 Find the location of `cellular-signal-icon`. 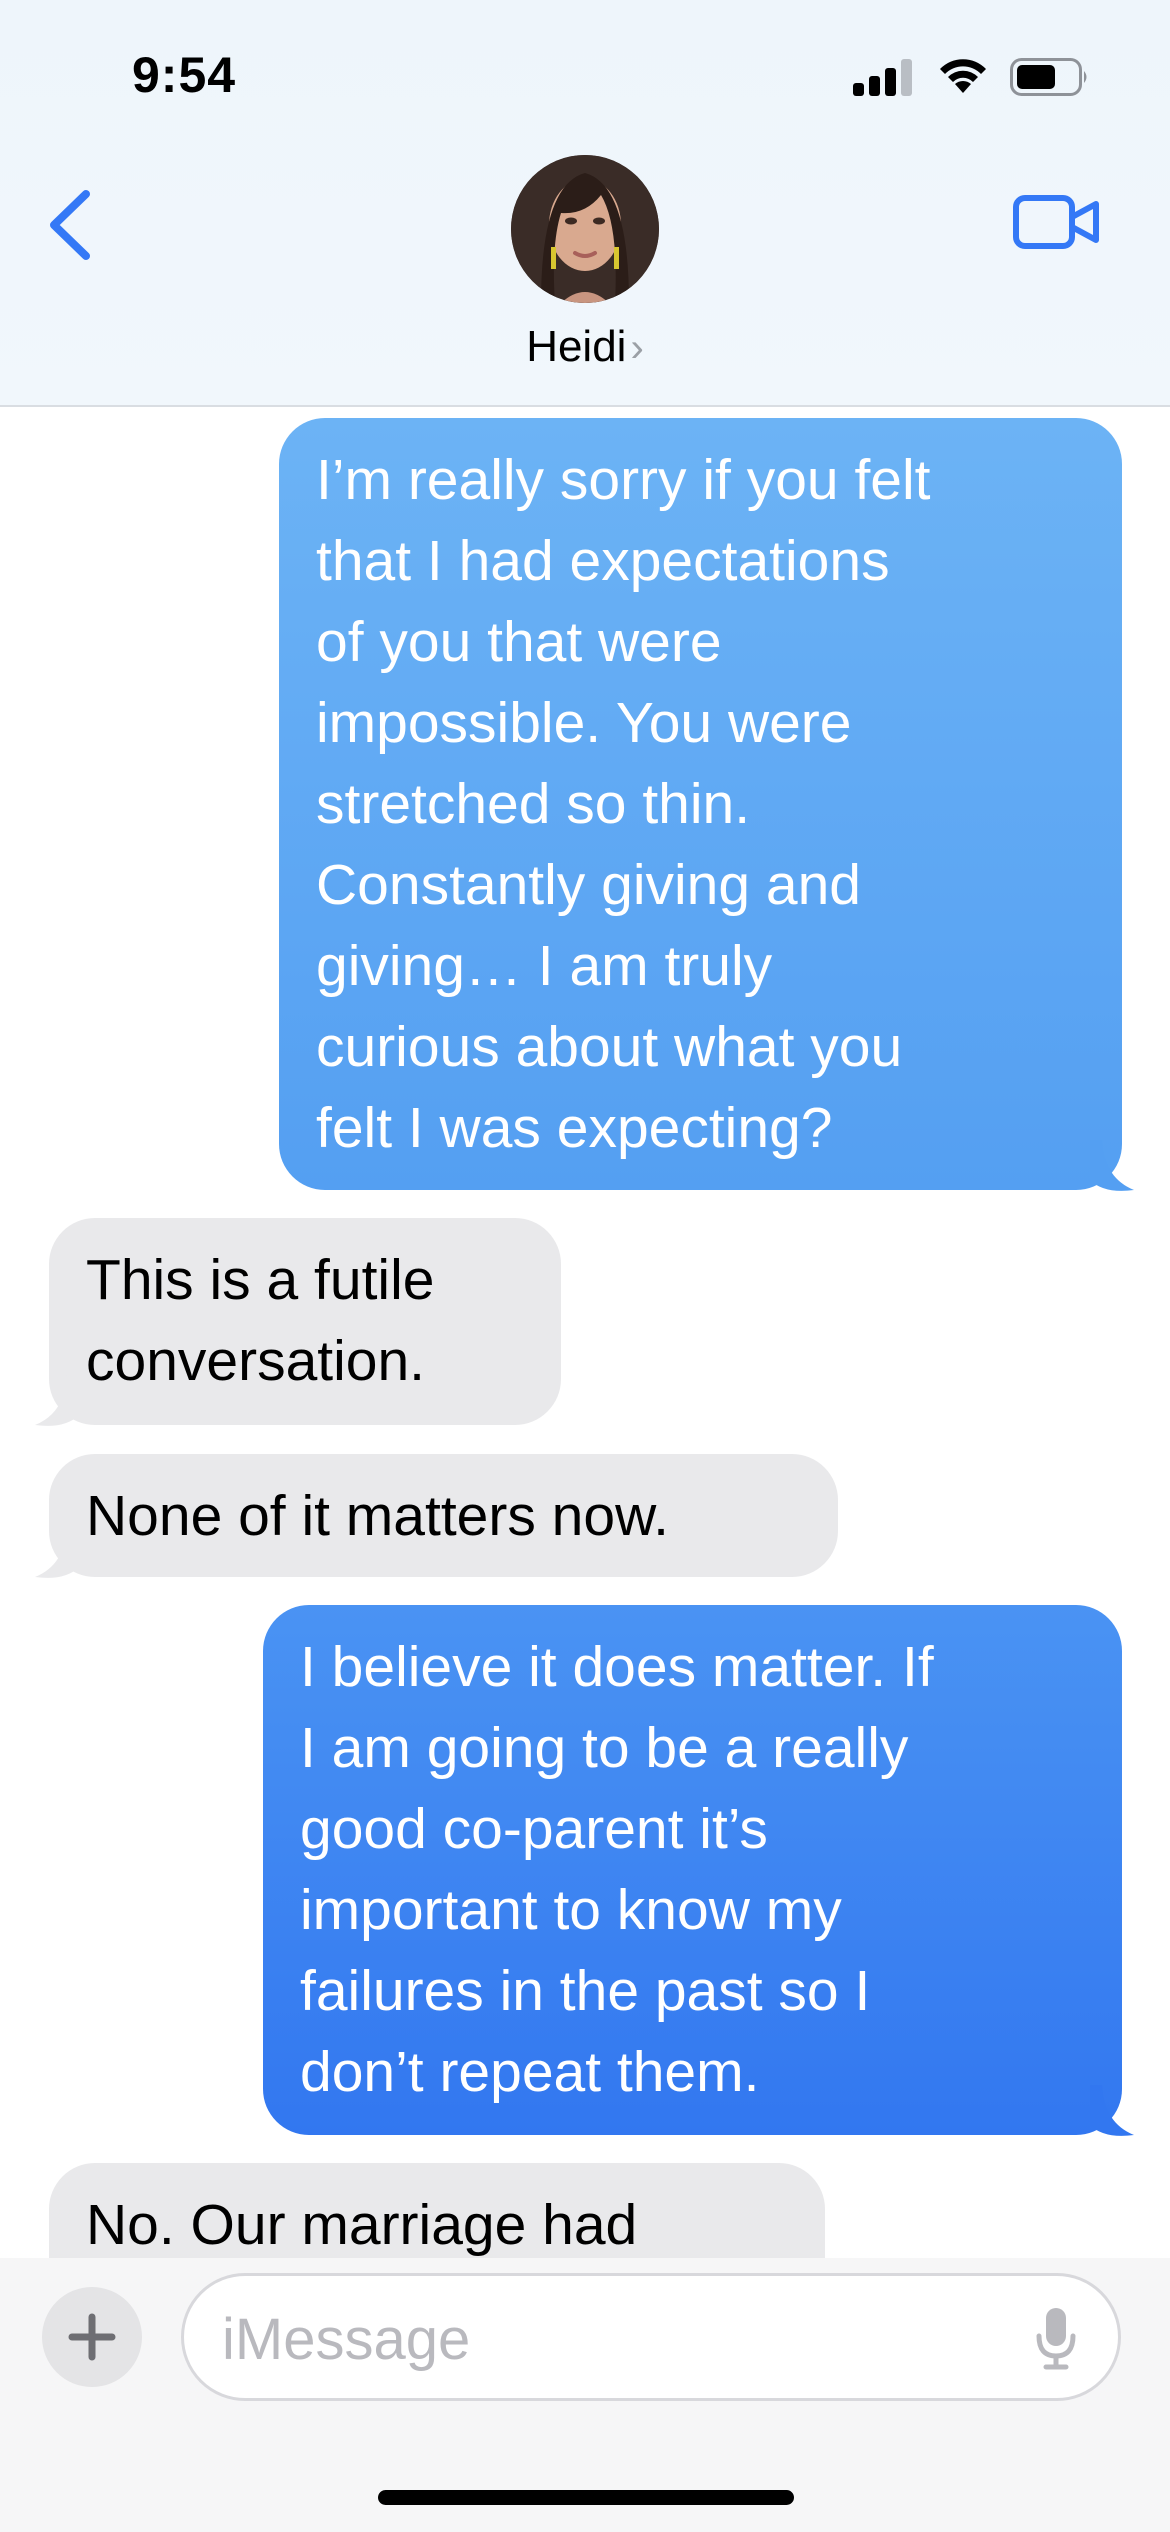

cellular-signal-icon is located at coordinates (883, 77).